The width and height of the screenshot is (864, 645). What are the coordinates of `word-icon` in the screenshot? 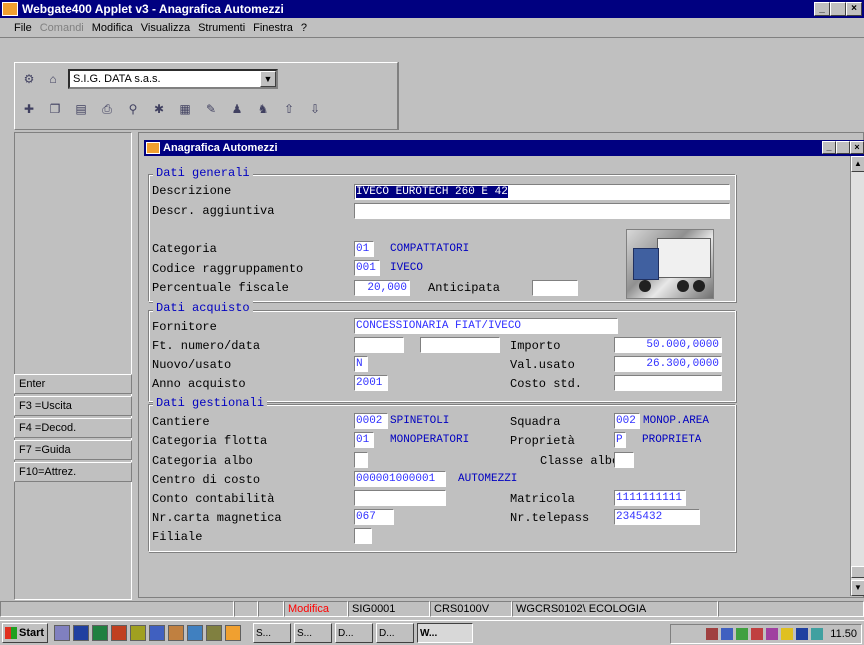 It's located at (81, 633).